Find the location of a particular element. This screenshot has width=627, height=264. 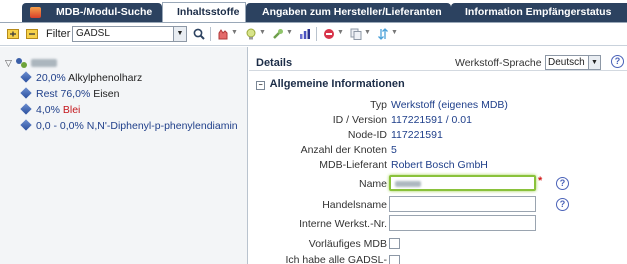

tab-label: Inhaltsstoffe is located at coordinates (208, 12).